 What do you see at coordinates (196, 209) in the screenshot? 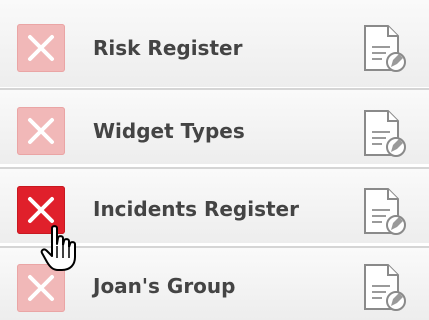
I see `item-label: Incidents Register` at bounding box center [196, 209].